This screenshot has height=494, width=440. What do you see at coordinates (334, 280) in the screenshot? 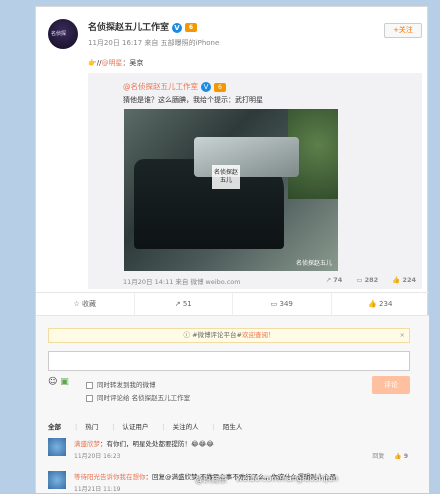
I see `quoted-share-count: ↗ 74` at bounding box center [334, 280].